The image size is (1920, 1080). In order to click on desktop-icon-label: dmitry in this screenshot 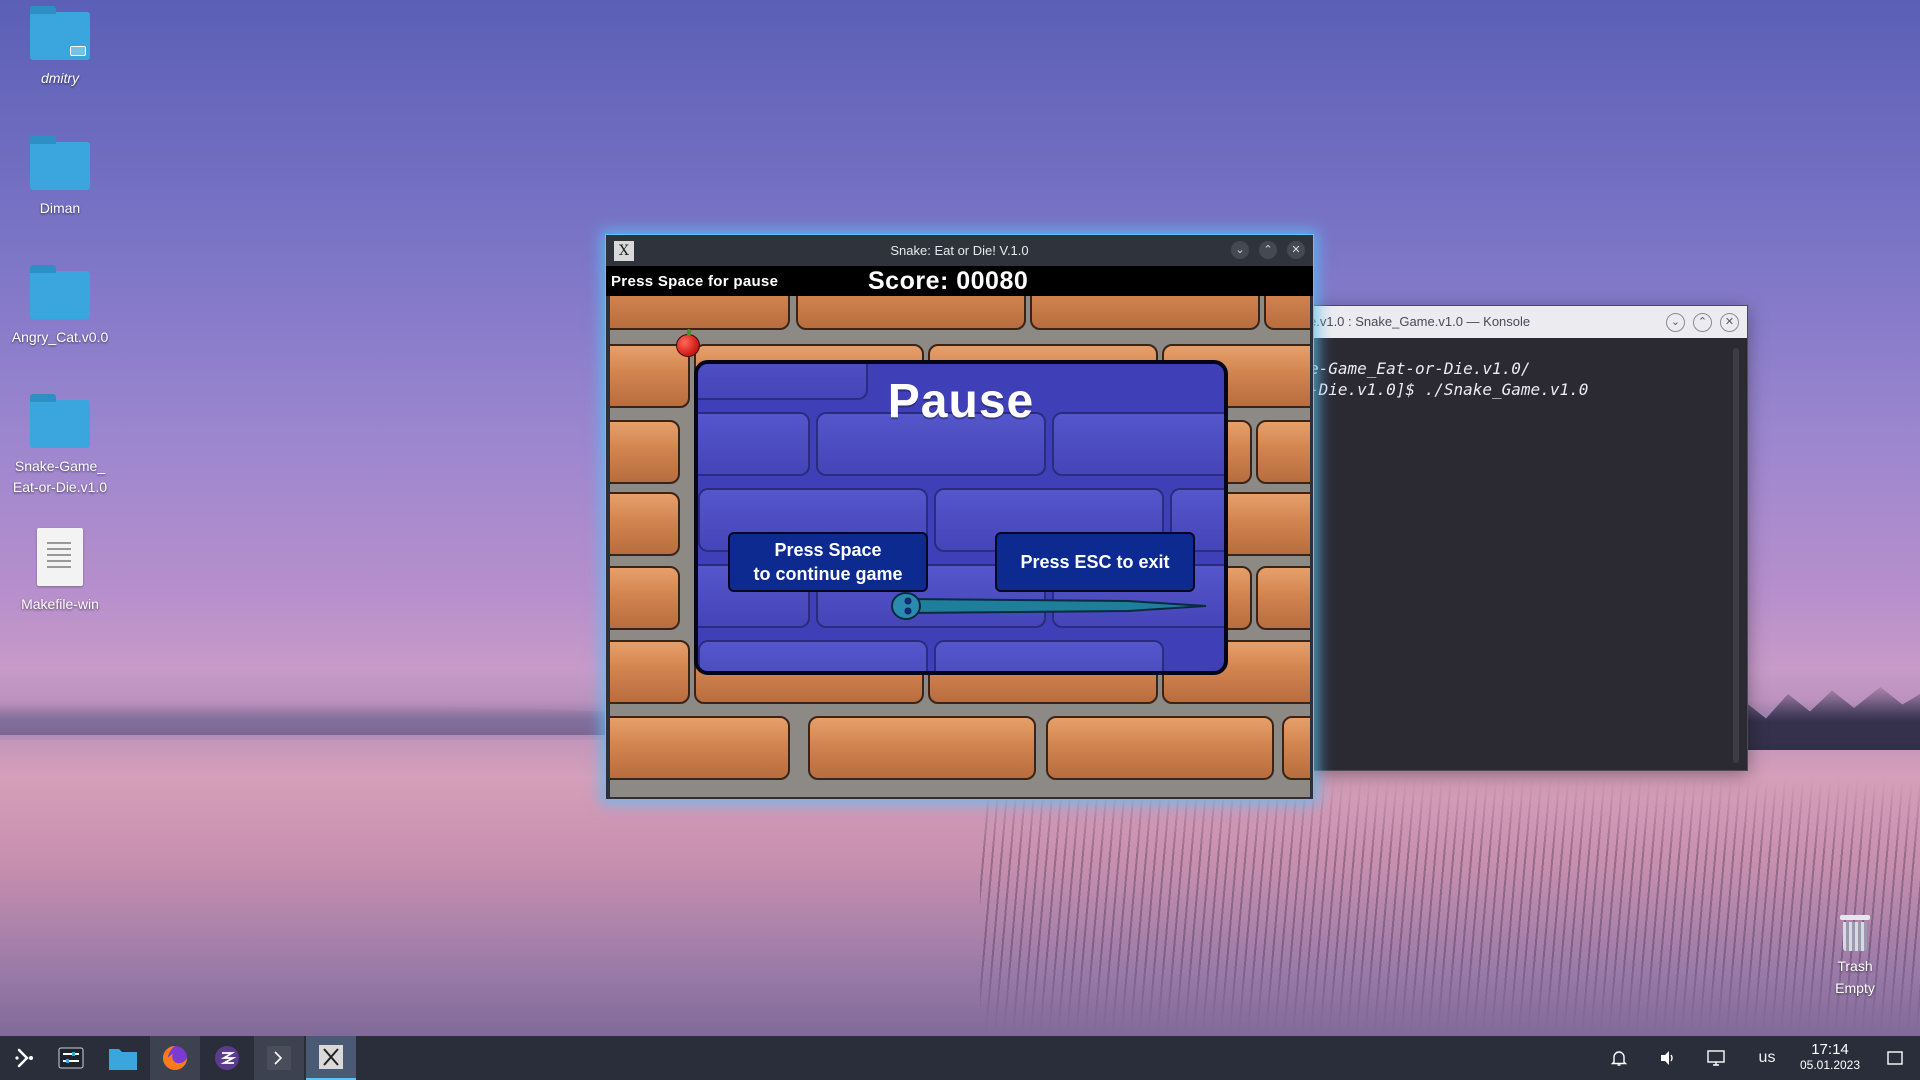, I will do `click(60, 78)`.